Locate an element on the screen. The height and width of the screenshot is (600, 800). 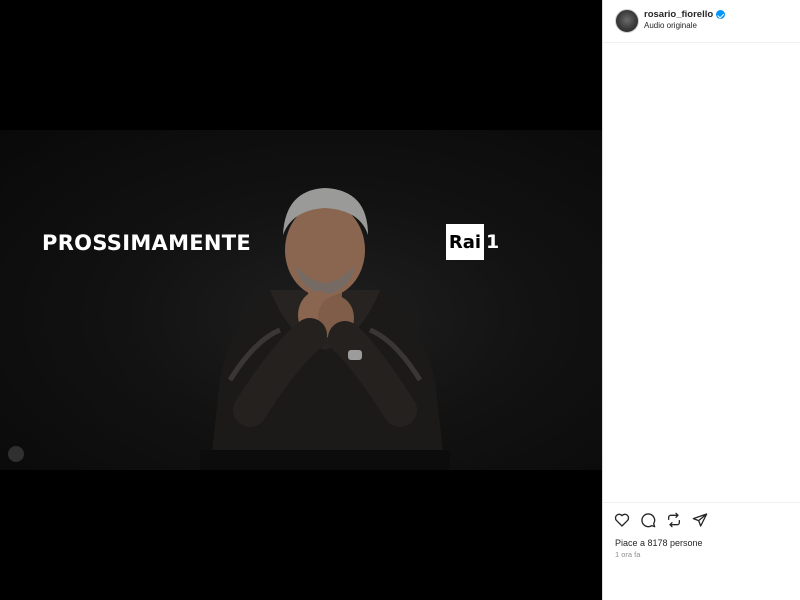
rai1-logo: Rai 1 is located at coordinates (472, 242).